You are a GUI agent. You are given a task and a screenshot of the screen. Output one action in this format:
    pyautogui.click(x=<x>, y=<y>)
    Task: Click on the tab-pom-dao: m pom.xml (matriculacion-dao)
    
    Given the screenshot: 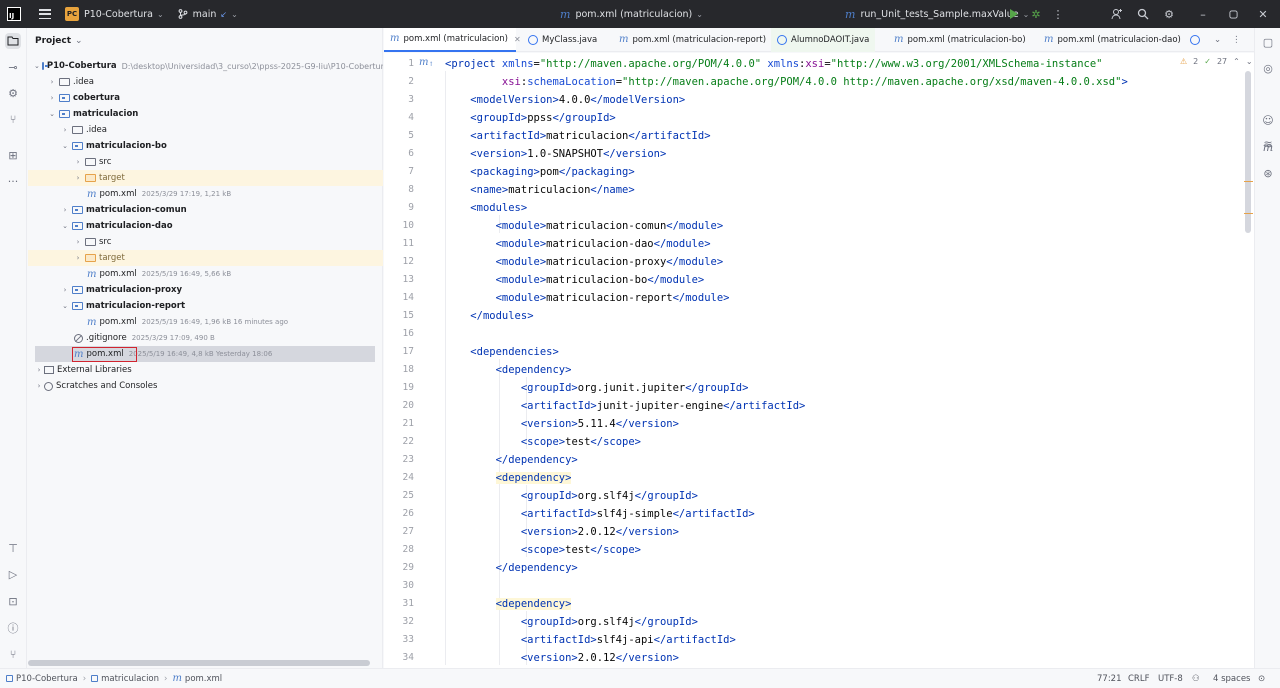 What is the action you would take?
    pyautogui.click(x=1112, y=40)
    